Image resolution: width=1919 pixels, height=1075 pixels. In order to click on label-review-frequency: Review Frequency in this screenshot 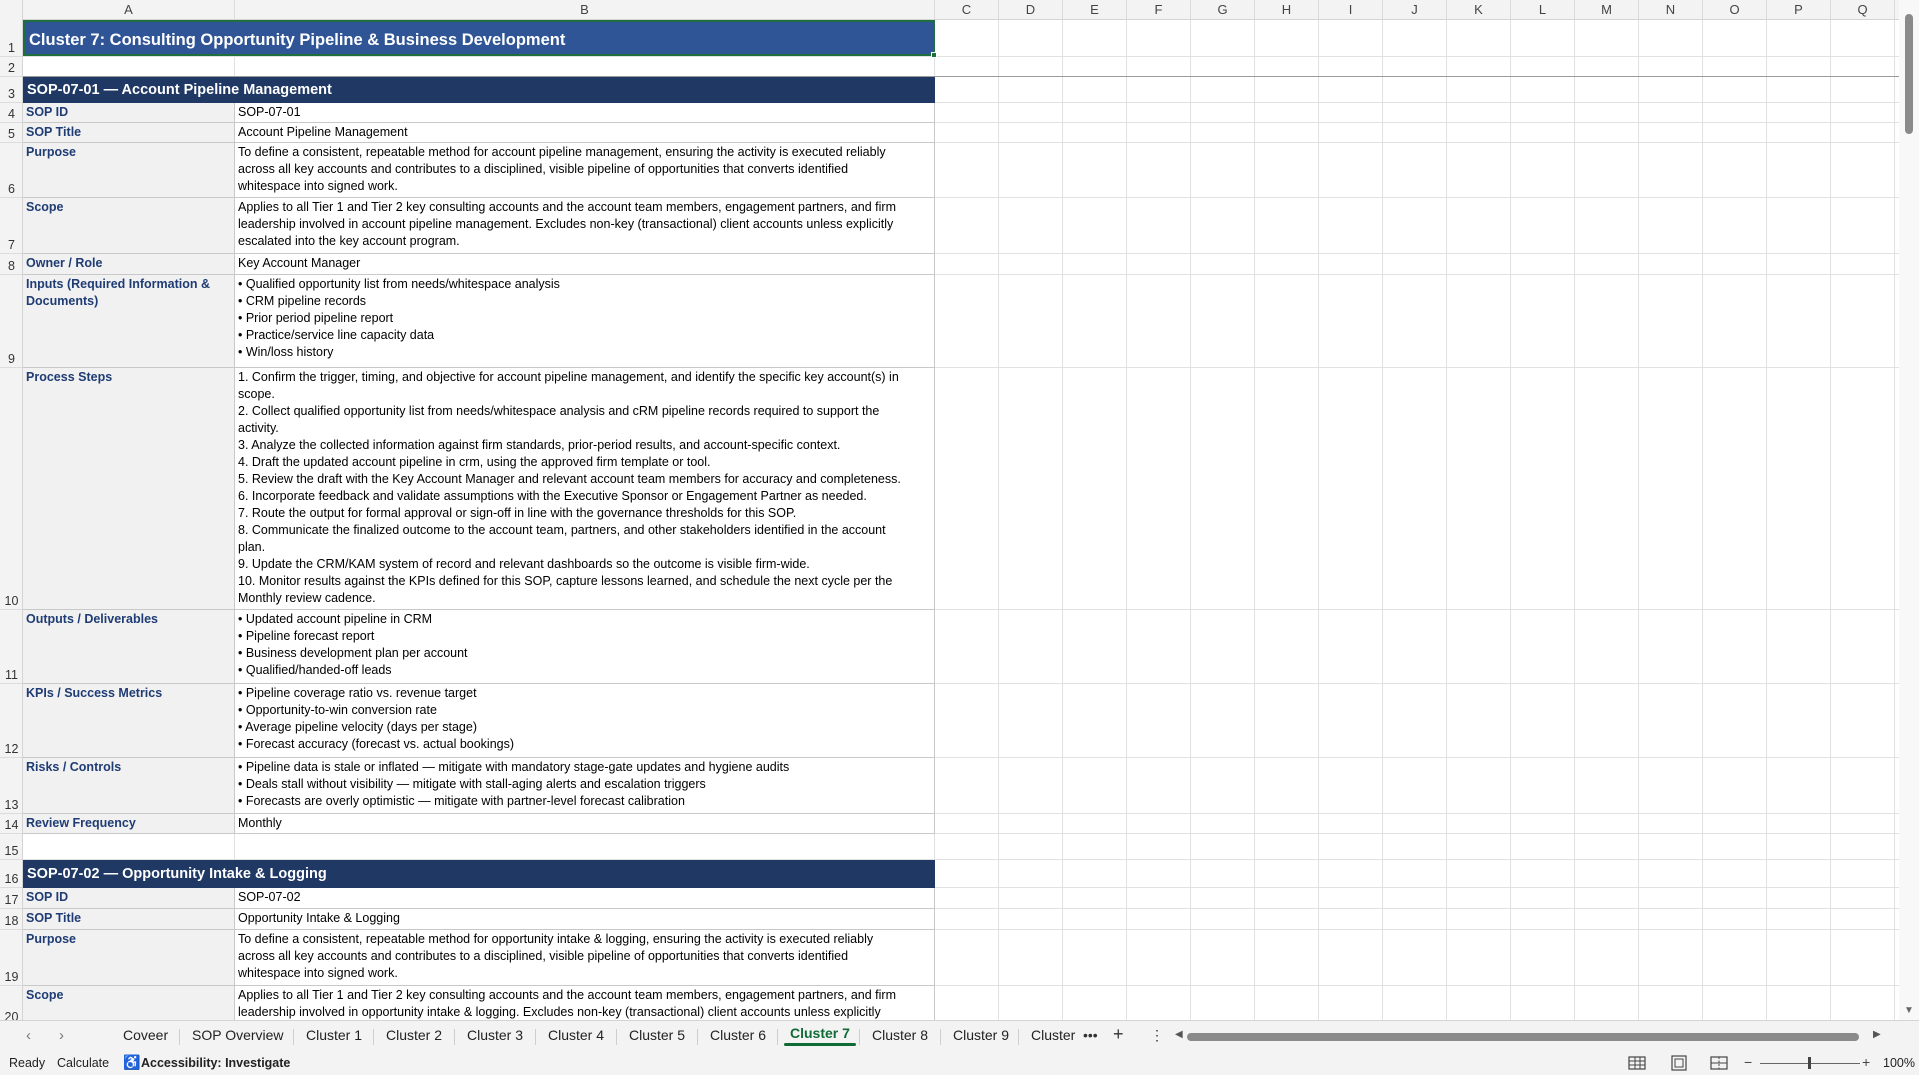, I will do `click(129, 824)`.